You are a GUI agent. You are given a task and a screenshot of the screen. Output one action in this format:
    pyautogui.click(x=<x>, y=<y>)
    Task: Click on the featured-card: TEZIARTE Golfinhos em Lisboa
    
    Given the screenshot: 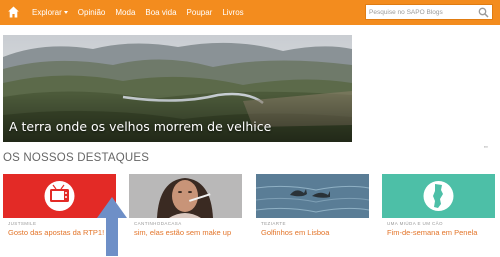 What is the action you would take?
    pyautogui.click(x=312, y=211)
    